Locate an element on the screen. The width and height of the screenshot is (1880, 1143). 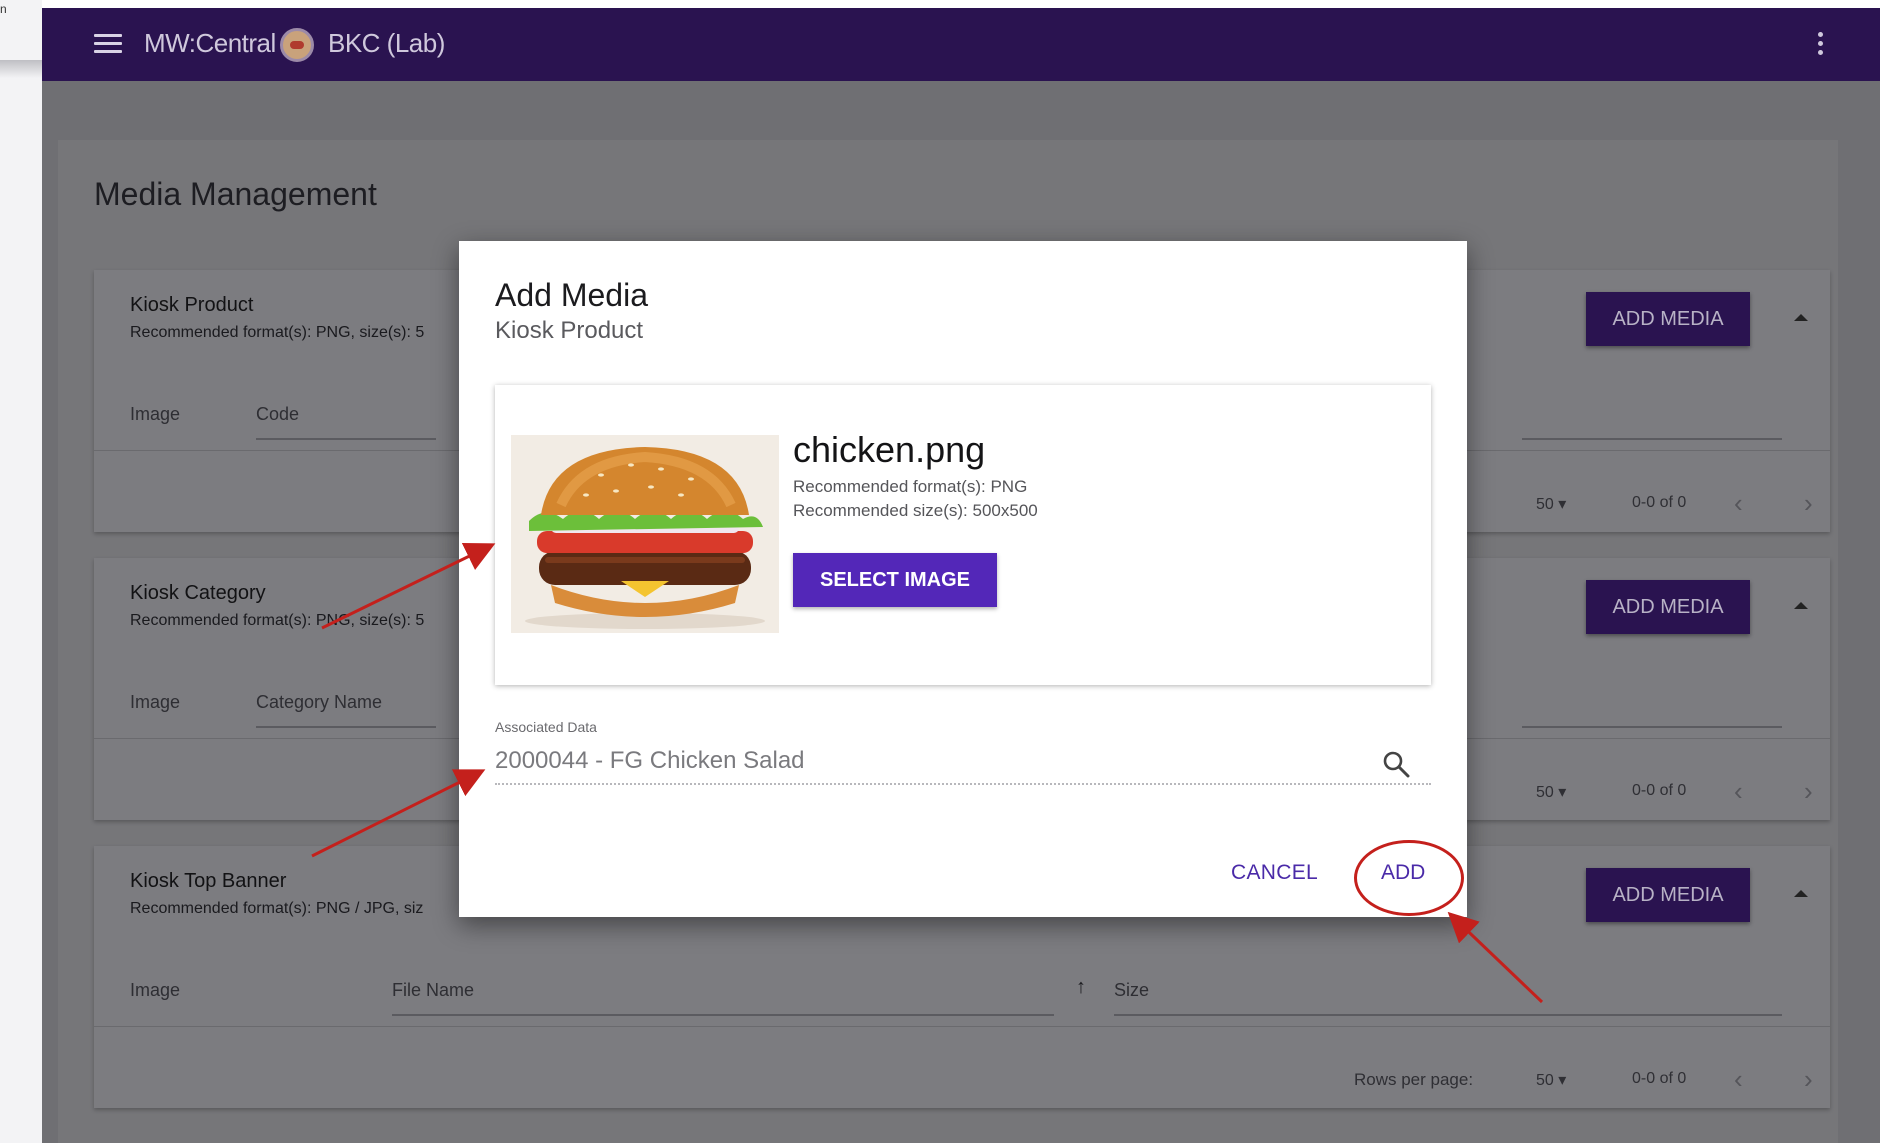
column-header-code: Code is located at coordinates (277, 414).